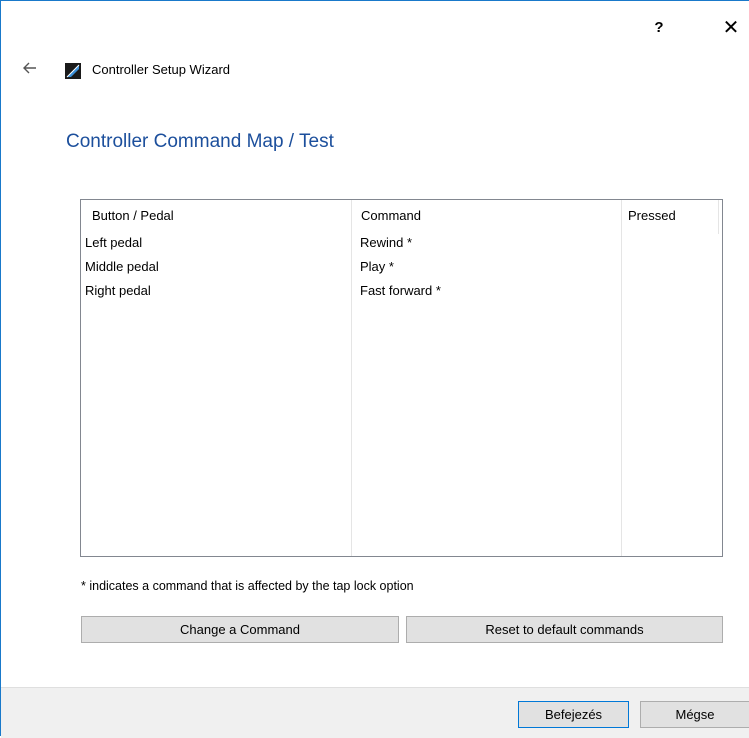  Describe the element at coordinates (659, 27) in the screenshot. I see `help-button: ?` at that location.